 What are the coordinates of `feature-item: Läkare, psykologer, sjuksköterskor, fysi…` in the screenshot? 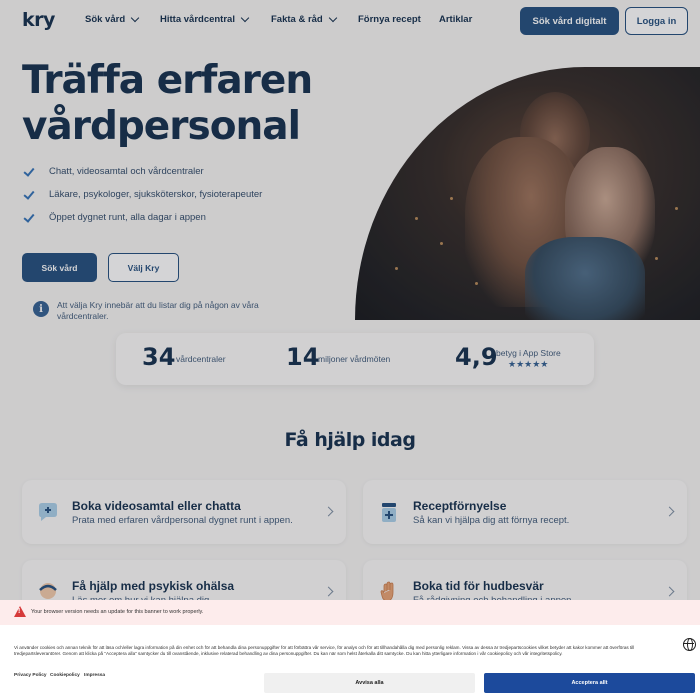 It's located at (142, 194).